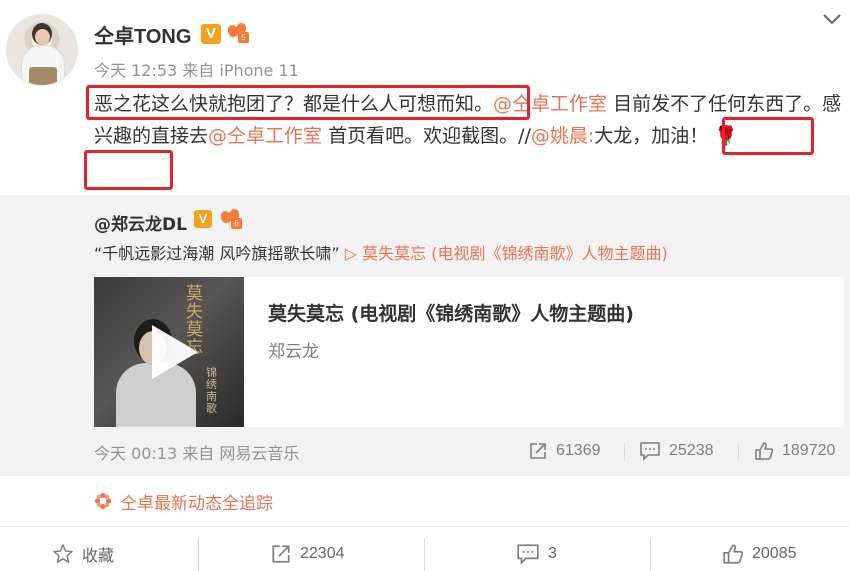  I want to click on repost-comment-button: 25238, so click(676, 451).